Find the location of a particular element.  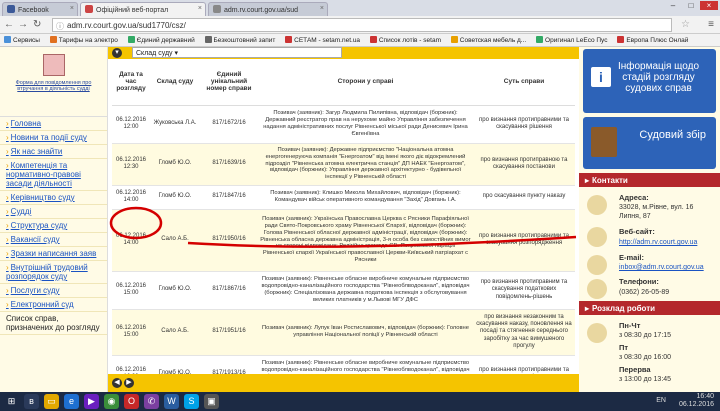

media-icon: ▶ is located at coordinates (91, 401).